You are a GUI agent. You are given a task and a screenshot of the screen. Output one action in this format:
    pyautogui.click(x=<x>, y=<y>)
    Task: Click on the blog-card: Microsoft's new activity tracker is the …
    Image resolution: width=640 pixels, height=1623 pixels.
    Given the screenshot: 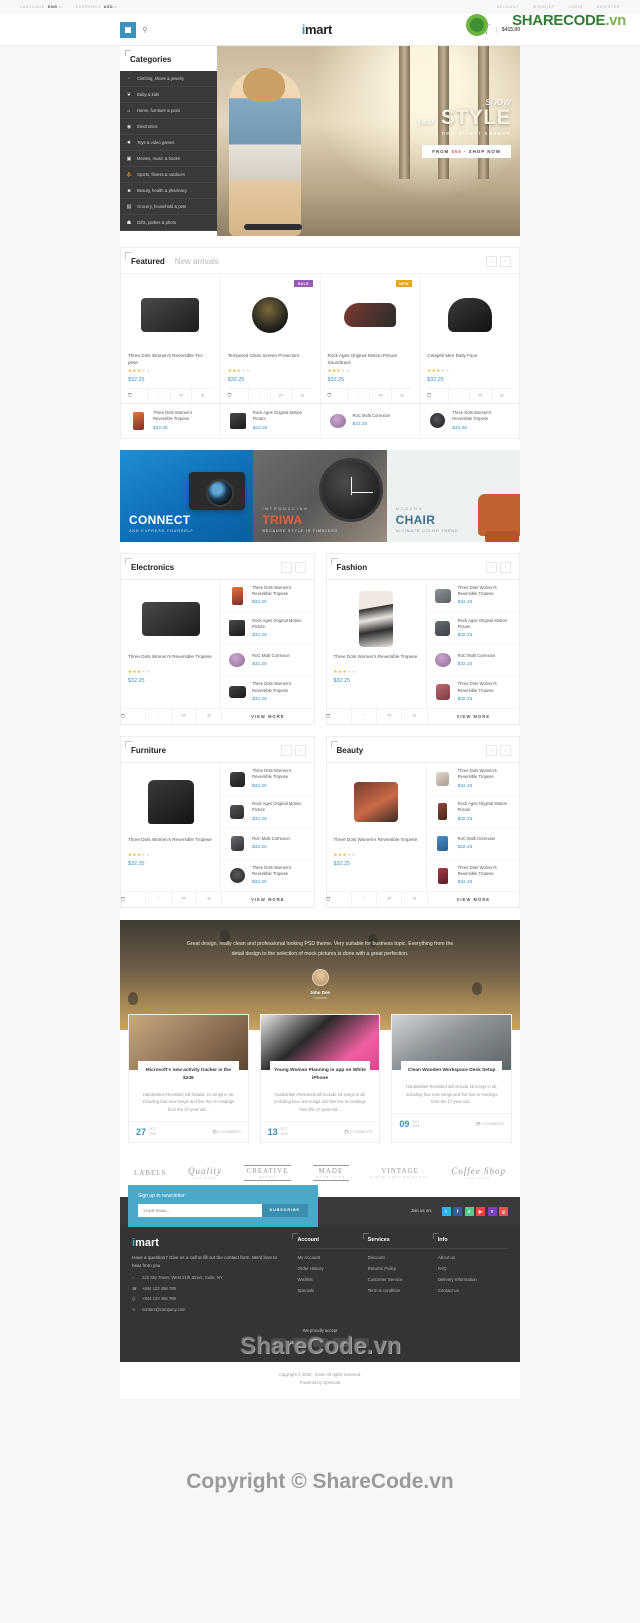 What is the action you would take?
    pyautogui.click(x=188, y=1078)
    